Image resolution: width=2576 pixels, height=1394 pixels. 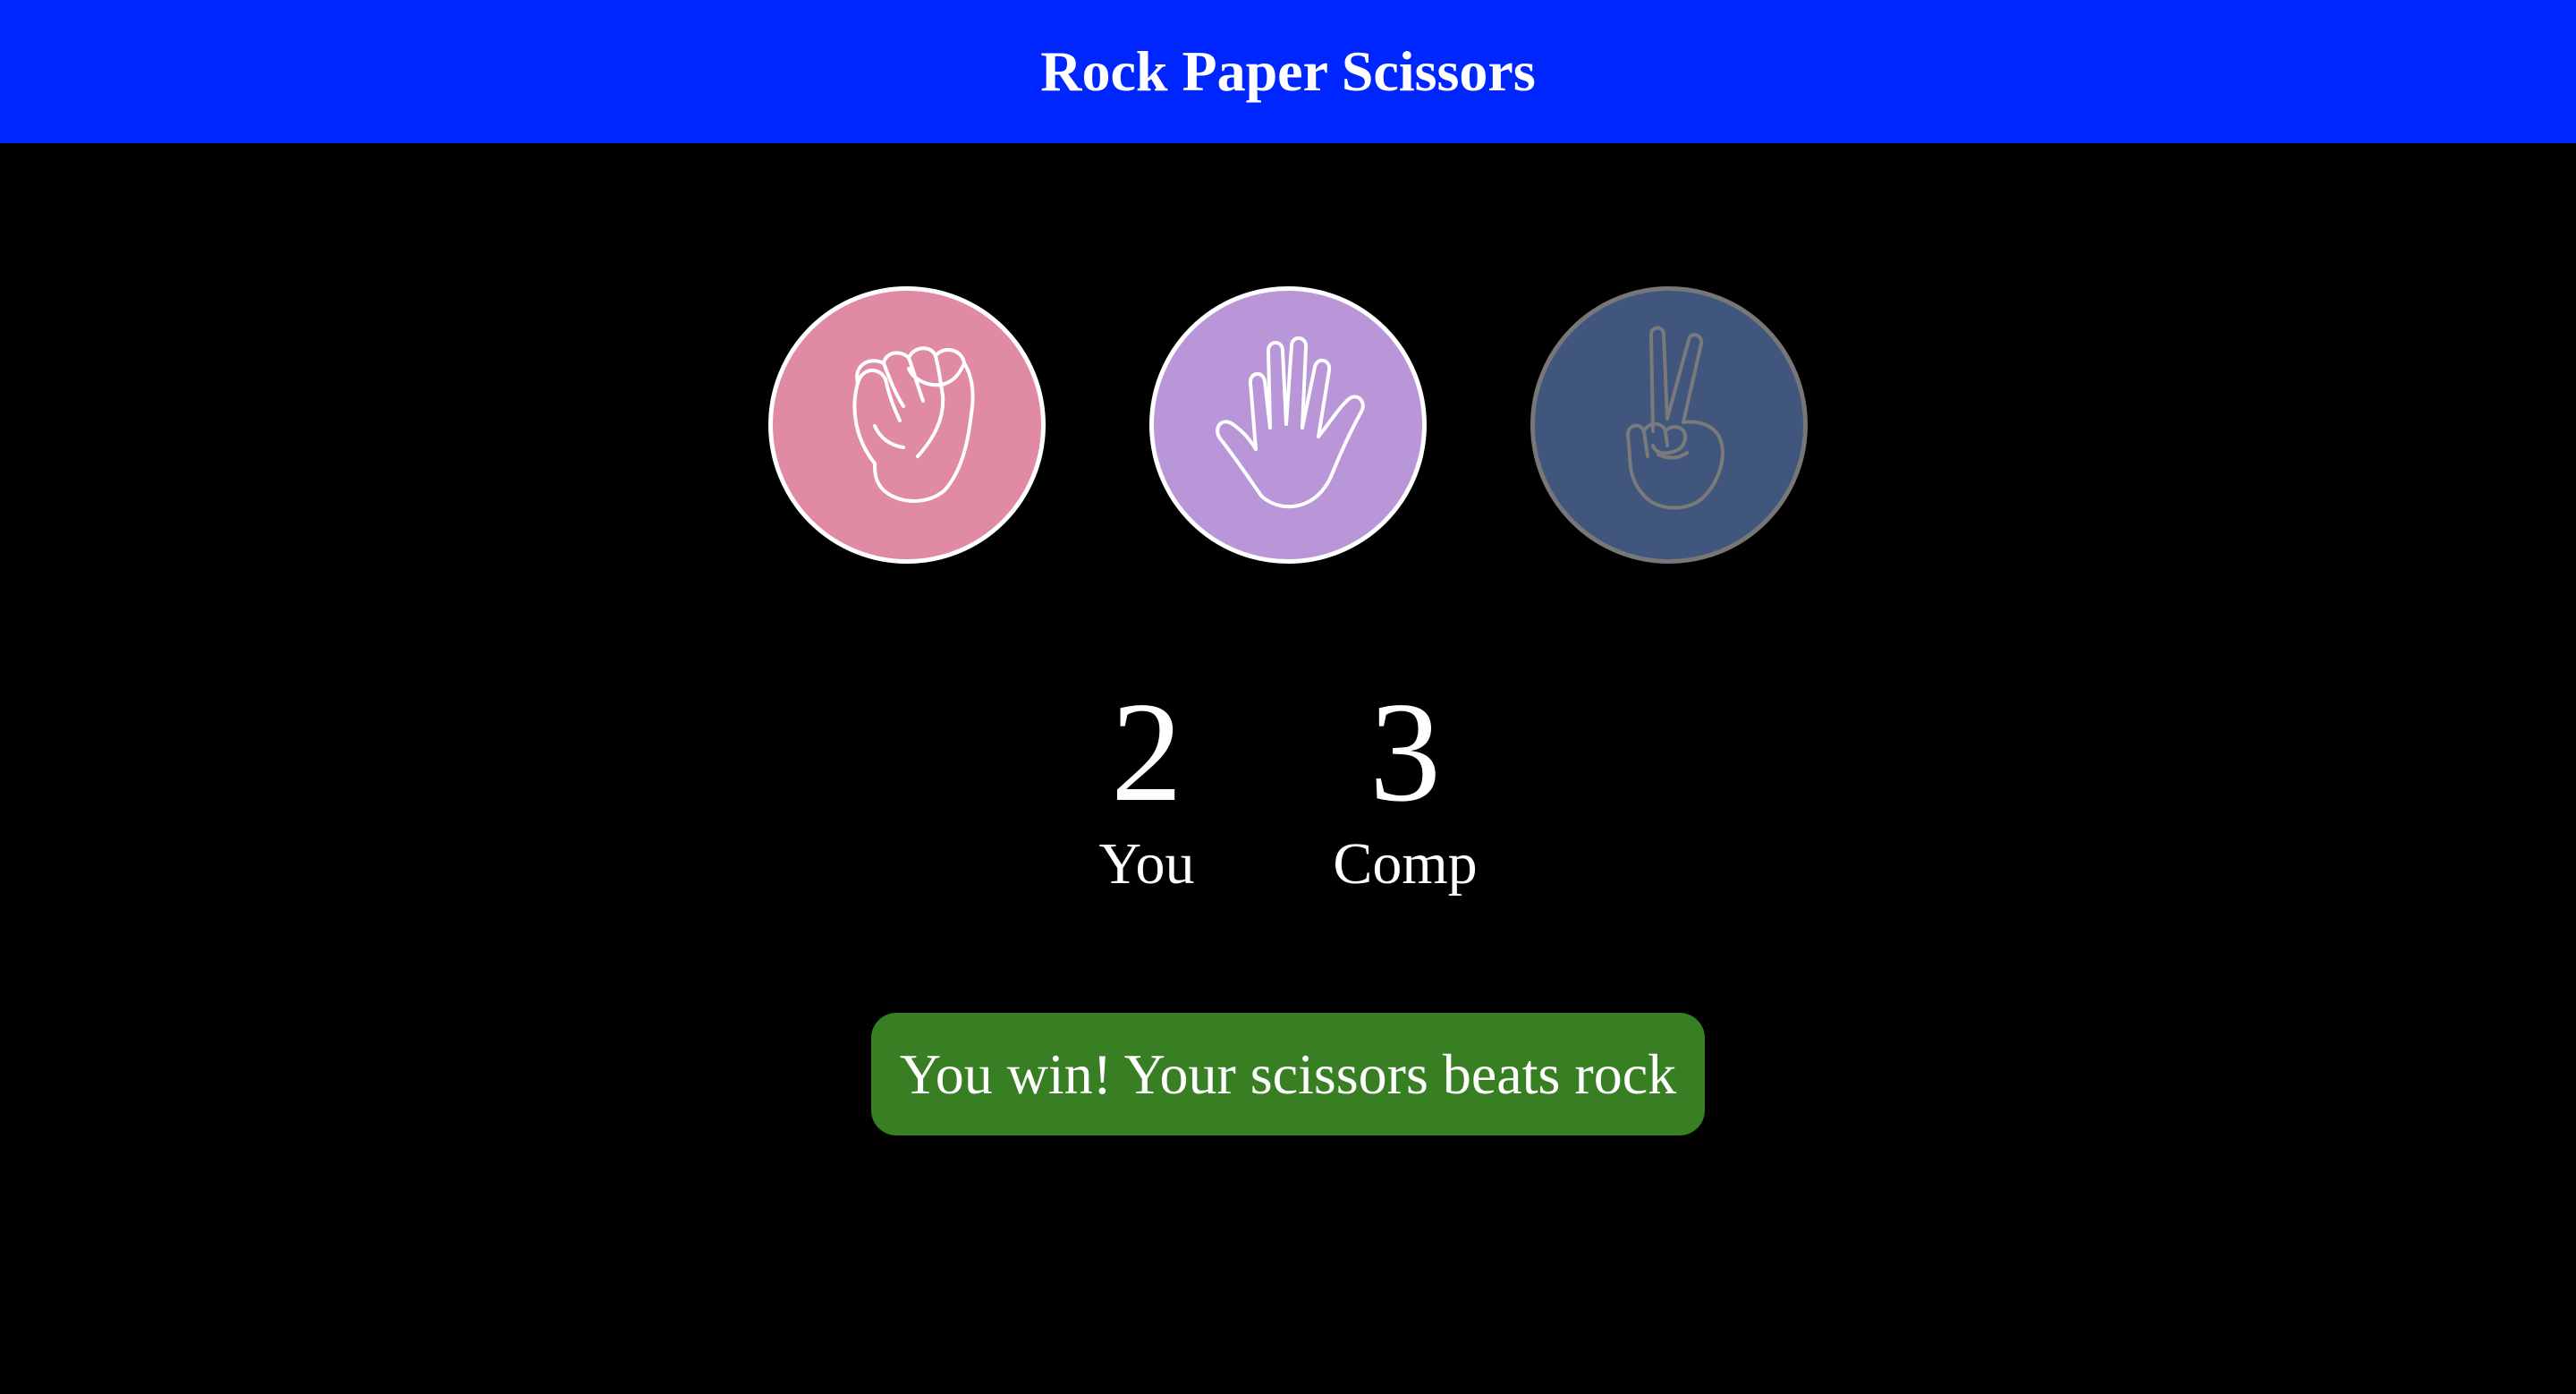 What do you see at coordinates (1405, 751) in the screenshot?
I see `computer-score-value: 3` at bounding box center [1405, 751].